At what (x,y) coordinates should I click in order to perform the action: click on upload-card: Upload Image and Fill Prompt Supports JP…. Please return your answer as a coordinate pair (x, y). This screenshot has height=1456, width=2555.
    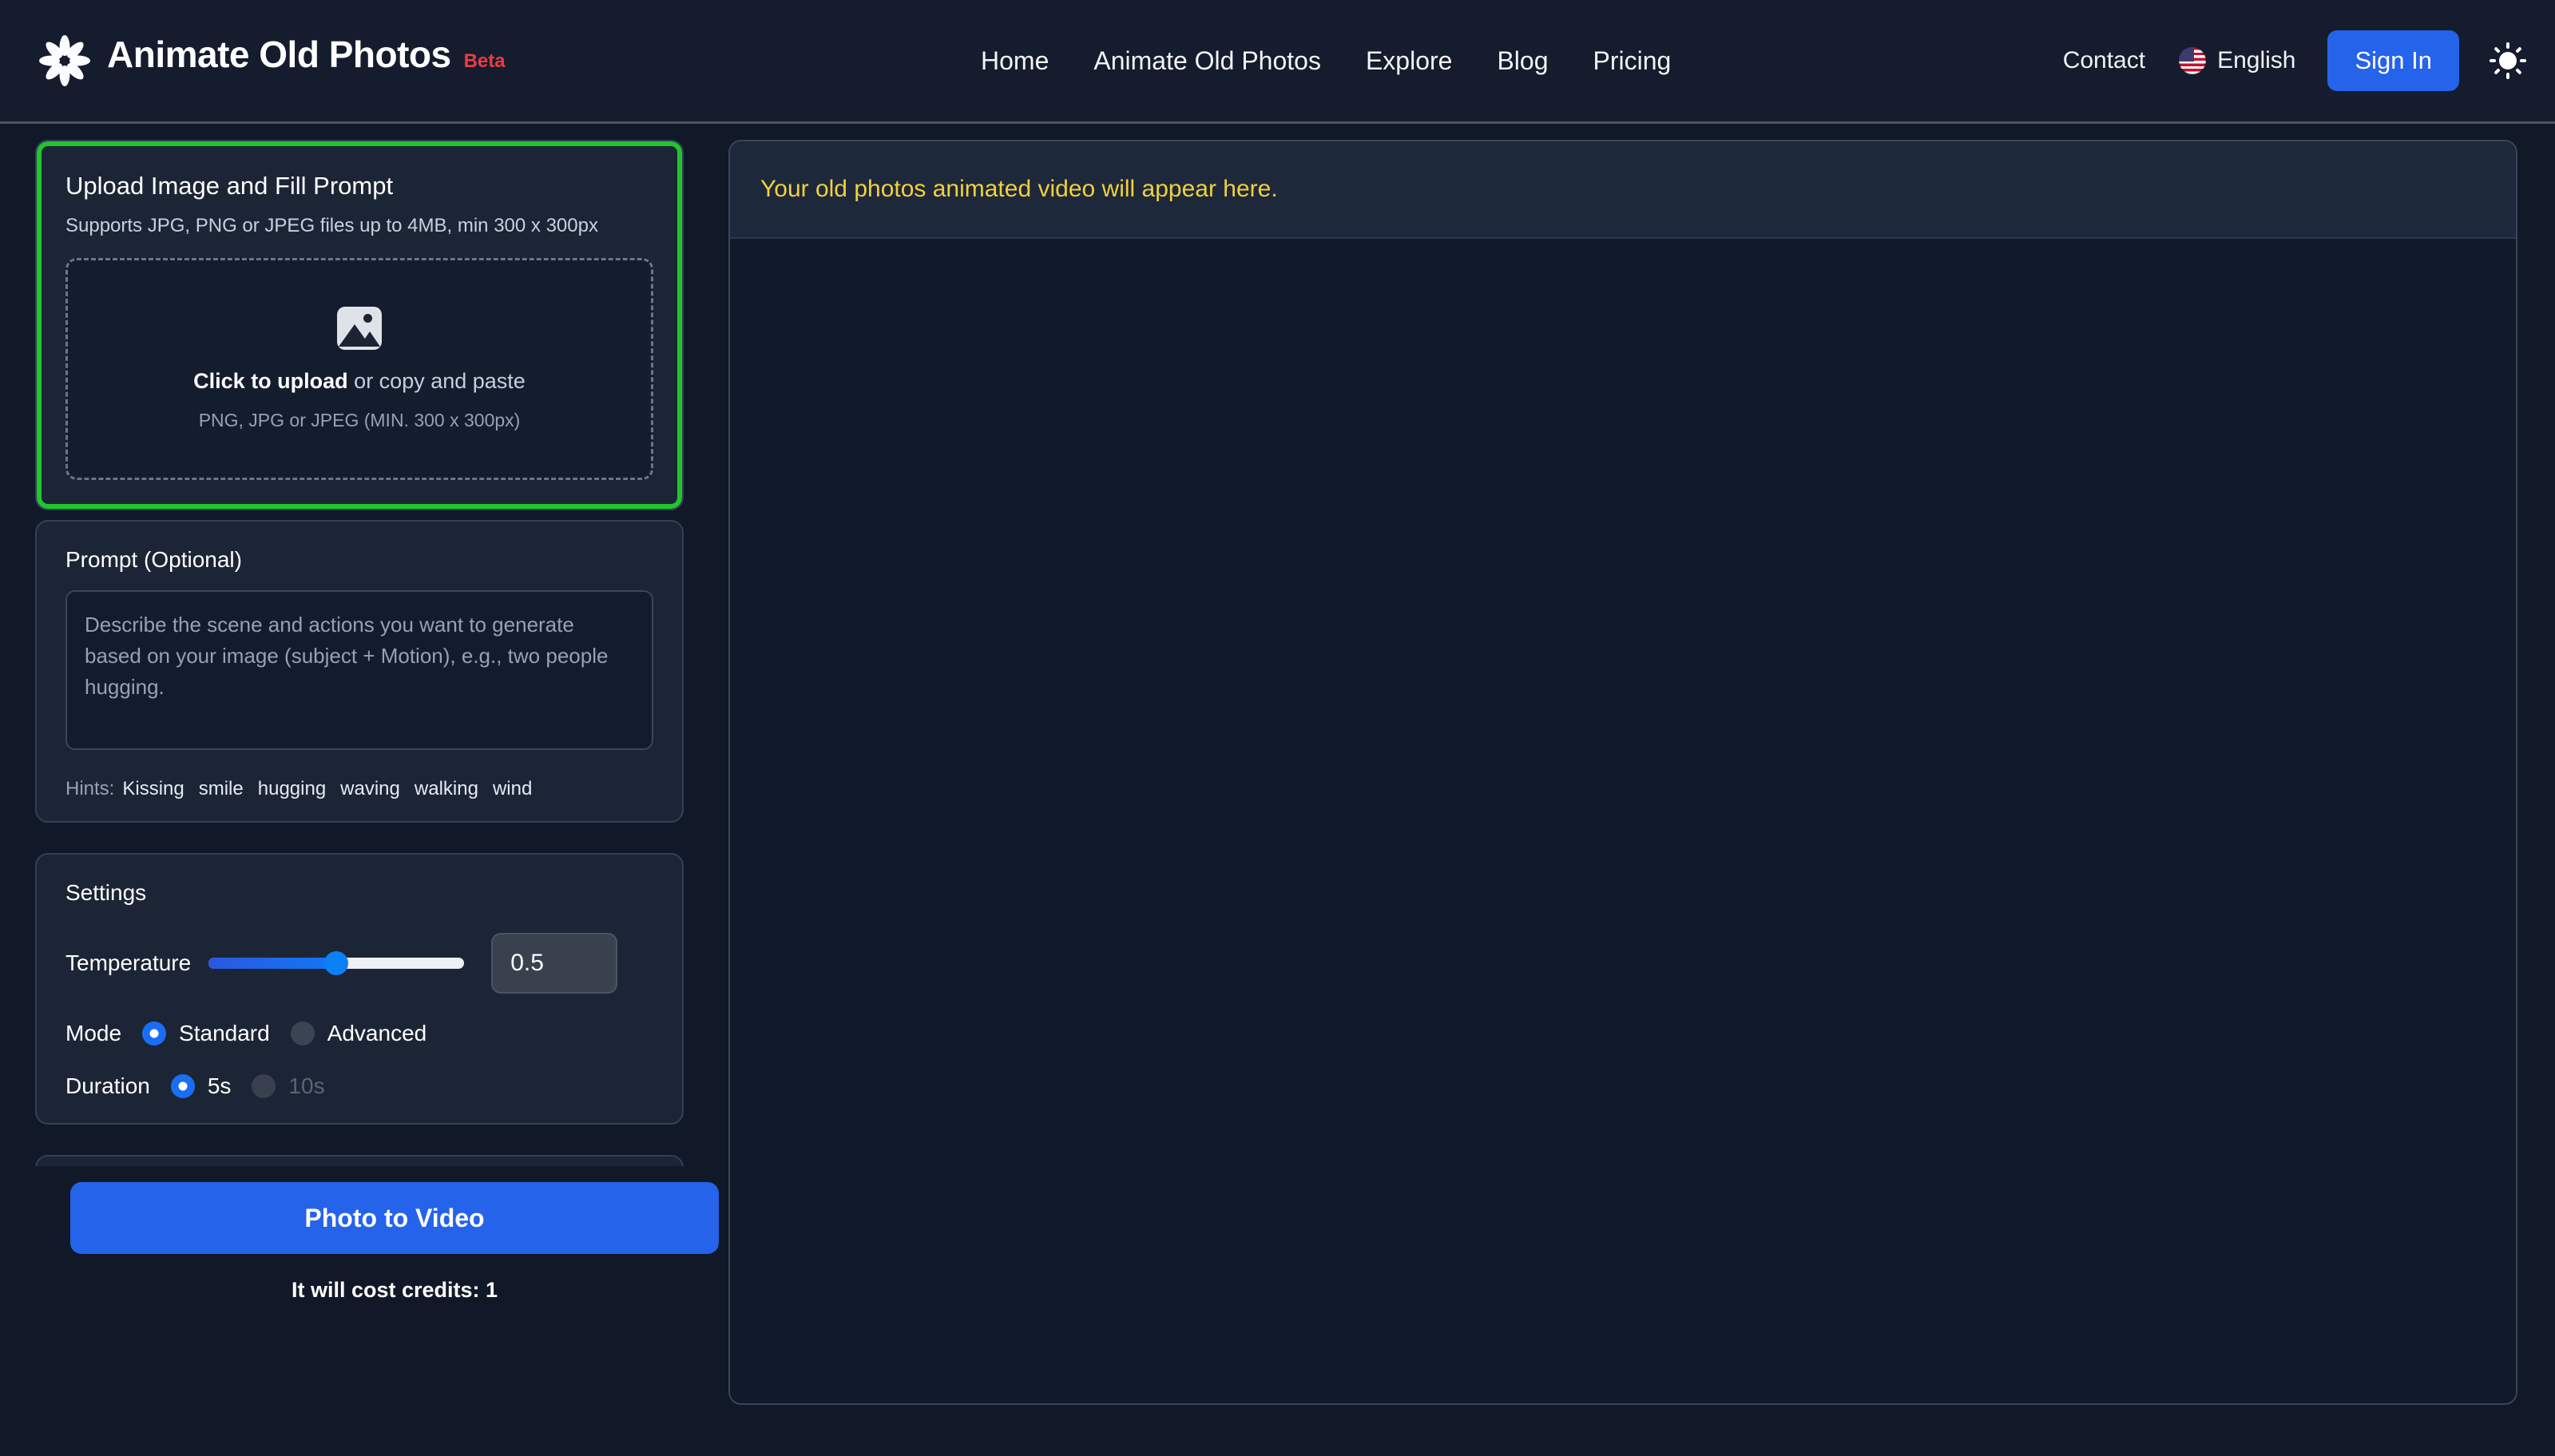
    Looking at the image, I should click on (360, 325).